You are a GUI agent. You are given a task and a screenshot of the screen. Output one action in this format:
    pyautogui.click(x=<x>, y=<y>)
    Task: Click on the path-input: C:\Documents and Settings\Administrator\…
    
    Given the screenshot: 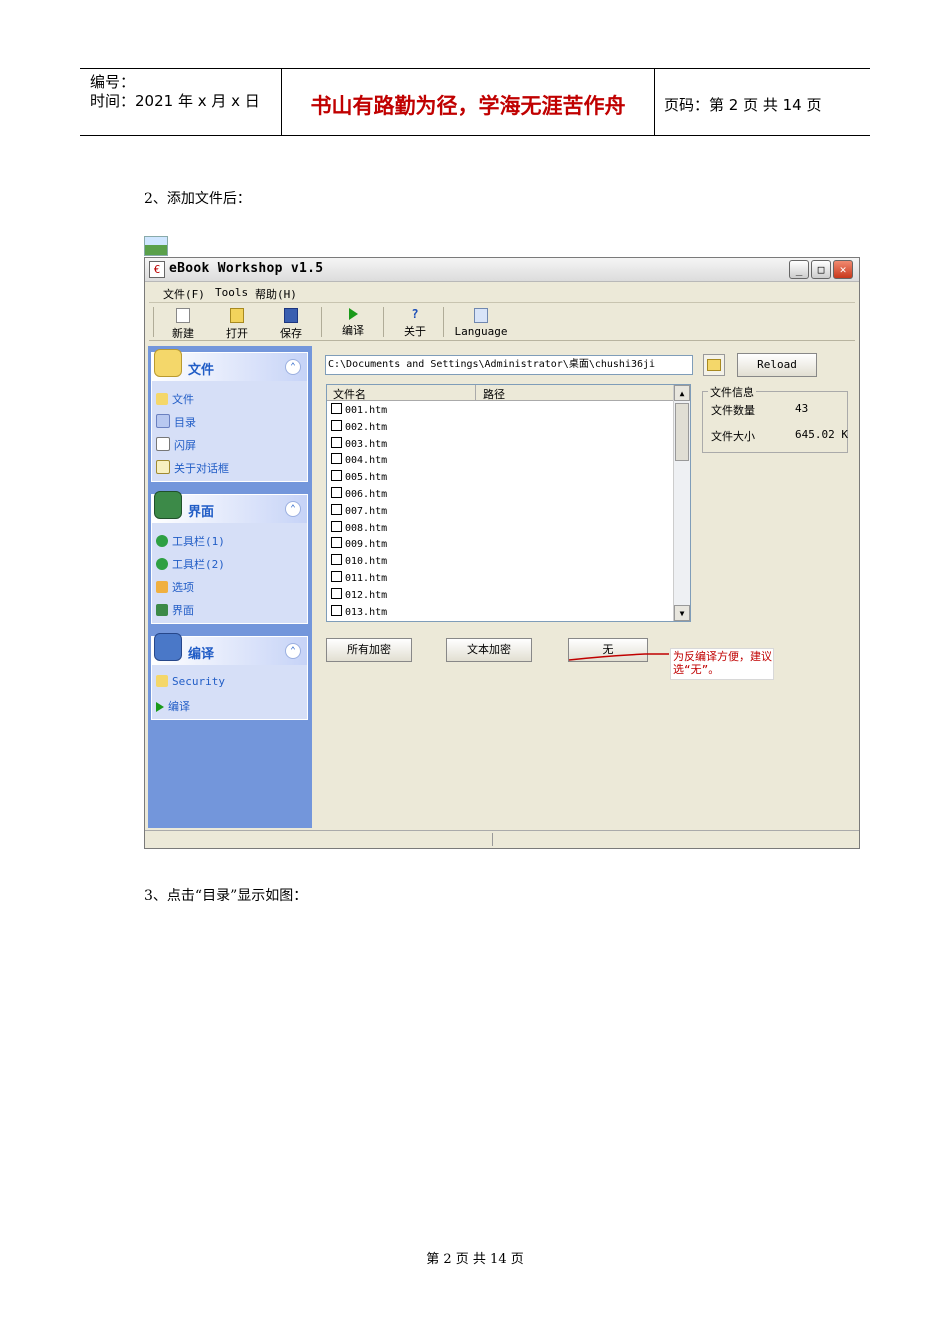 What is the action you would take?
    pyautogui.click(x=509, y=365)
    